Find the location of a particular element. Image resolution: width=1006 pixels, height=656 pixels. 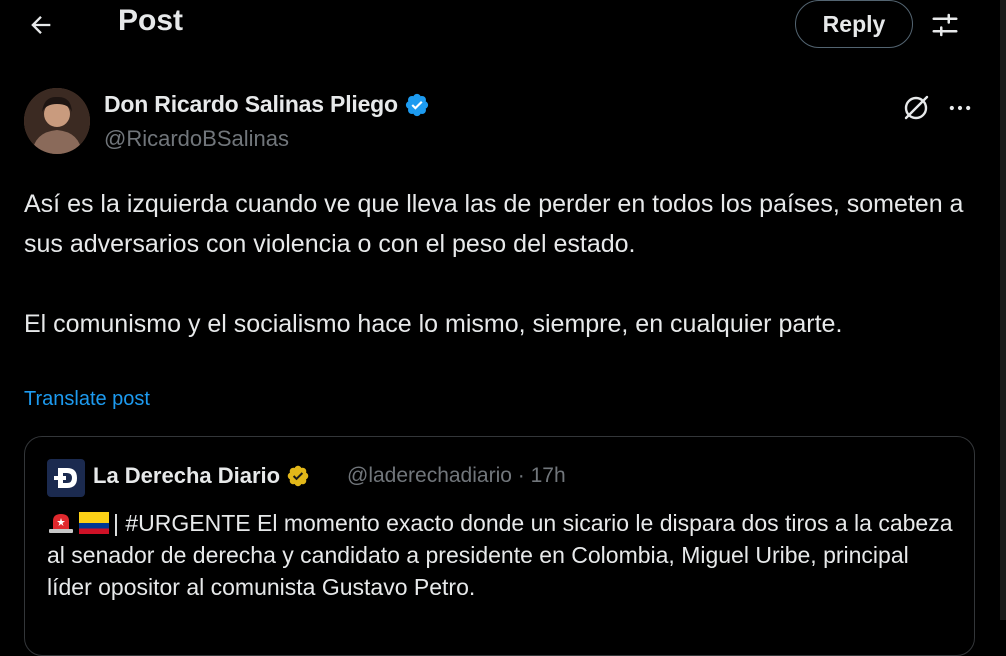

translate-link: Translate post is located at coordinates (87, 399).